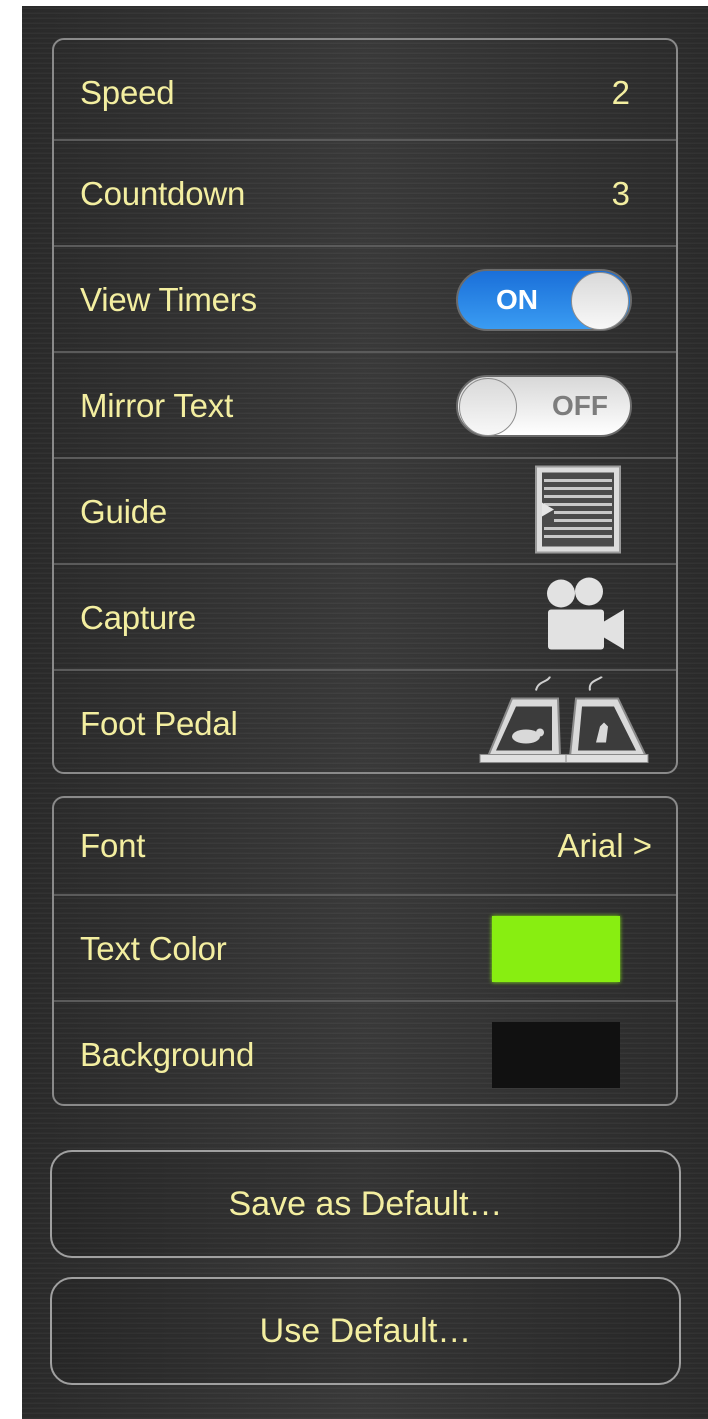 This screenshot has height=1419, width=708. Describe the element at coordinates (365, 511) in the screenshot. I see `guide-row: Guide` at that location.